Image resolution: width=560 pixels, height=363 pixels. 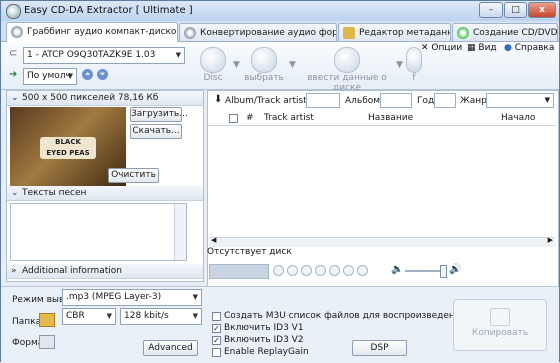 What do you see at coordinates (292, 270) in the screenshot?
I see `pause-icon` at bounding box center [292, 270].